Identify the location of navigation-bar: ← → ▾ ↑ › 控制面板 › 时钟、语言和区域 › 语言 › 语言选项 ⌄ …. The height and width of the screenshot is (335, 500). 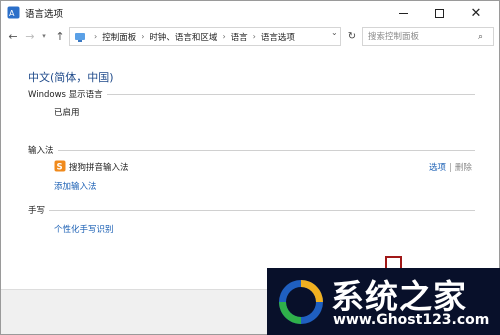
(250, 36).